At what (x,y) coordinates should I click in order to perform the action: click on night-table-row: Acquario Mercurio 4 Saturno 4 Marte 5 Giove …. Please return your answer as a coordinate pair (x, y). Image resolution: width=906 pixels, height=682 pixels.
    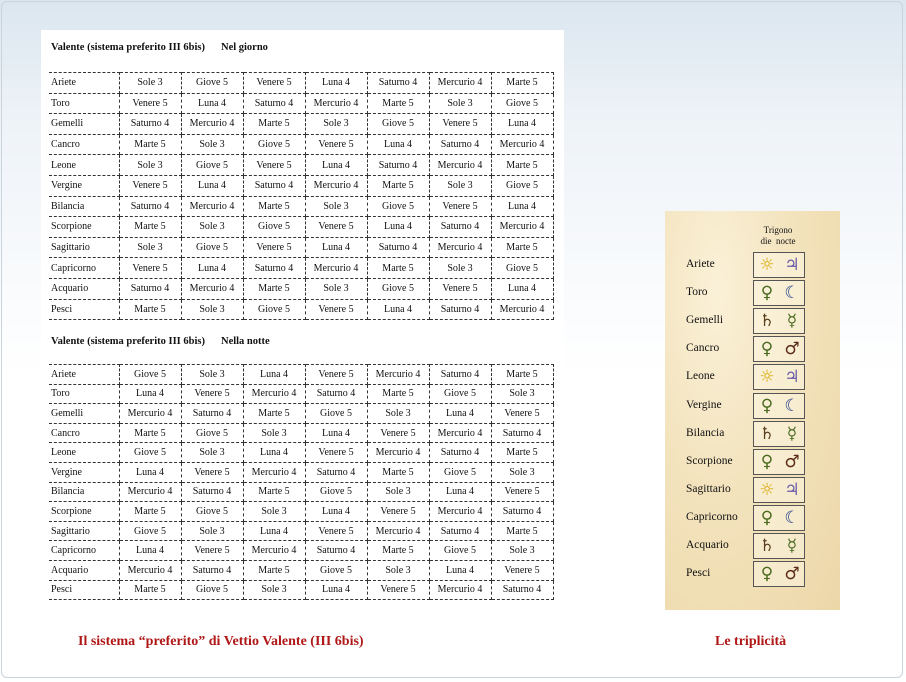
    Looking at the image, I should click on (301, 570).